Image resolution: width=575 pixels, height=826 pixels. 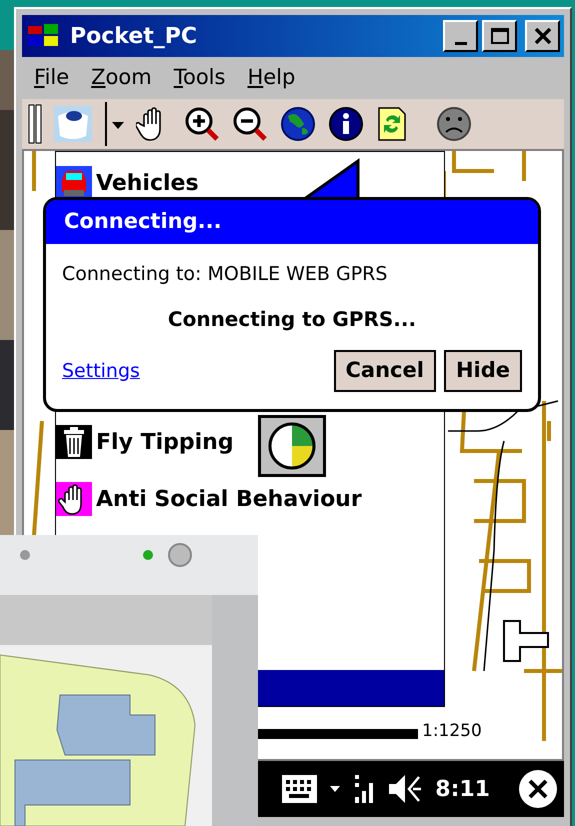 I want to click on cancel-button: Cancel, so click(x=385, y=371).